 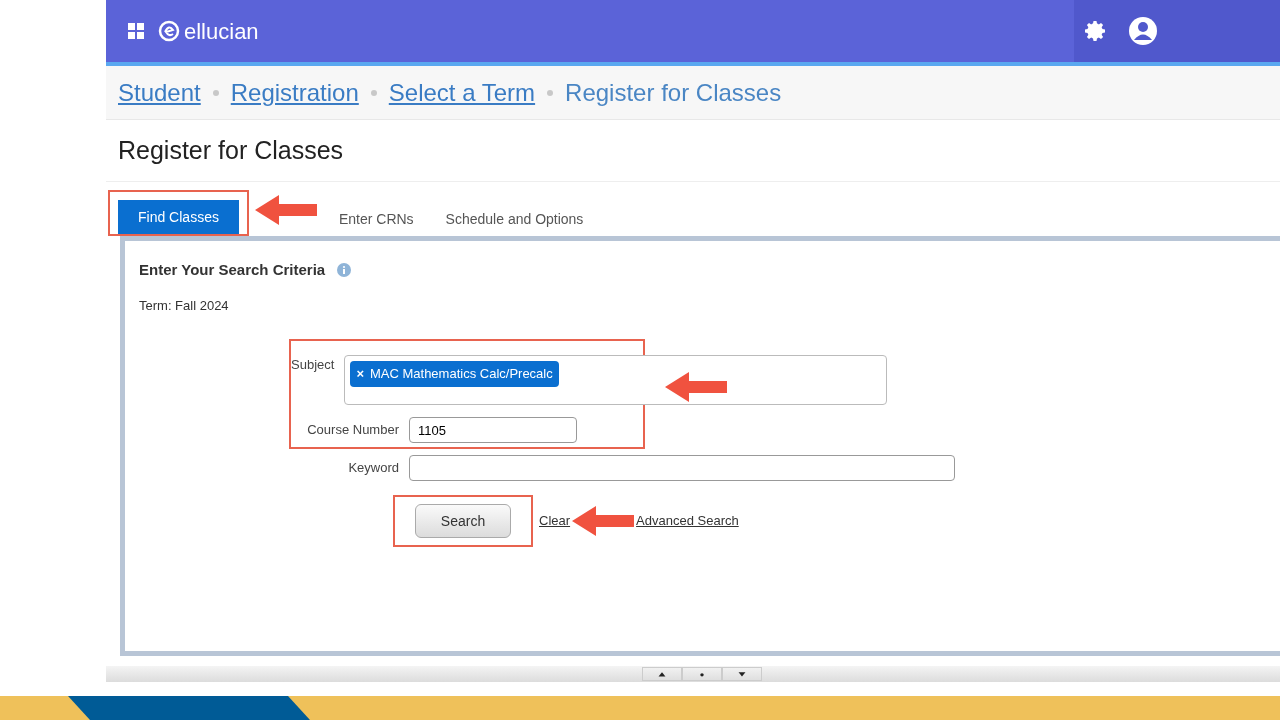 I want to click on tab: Find Classes, so click(x=178, y=217).